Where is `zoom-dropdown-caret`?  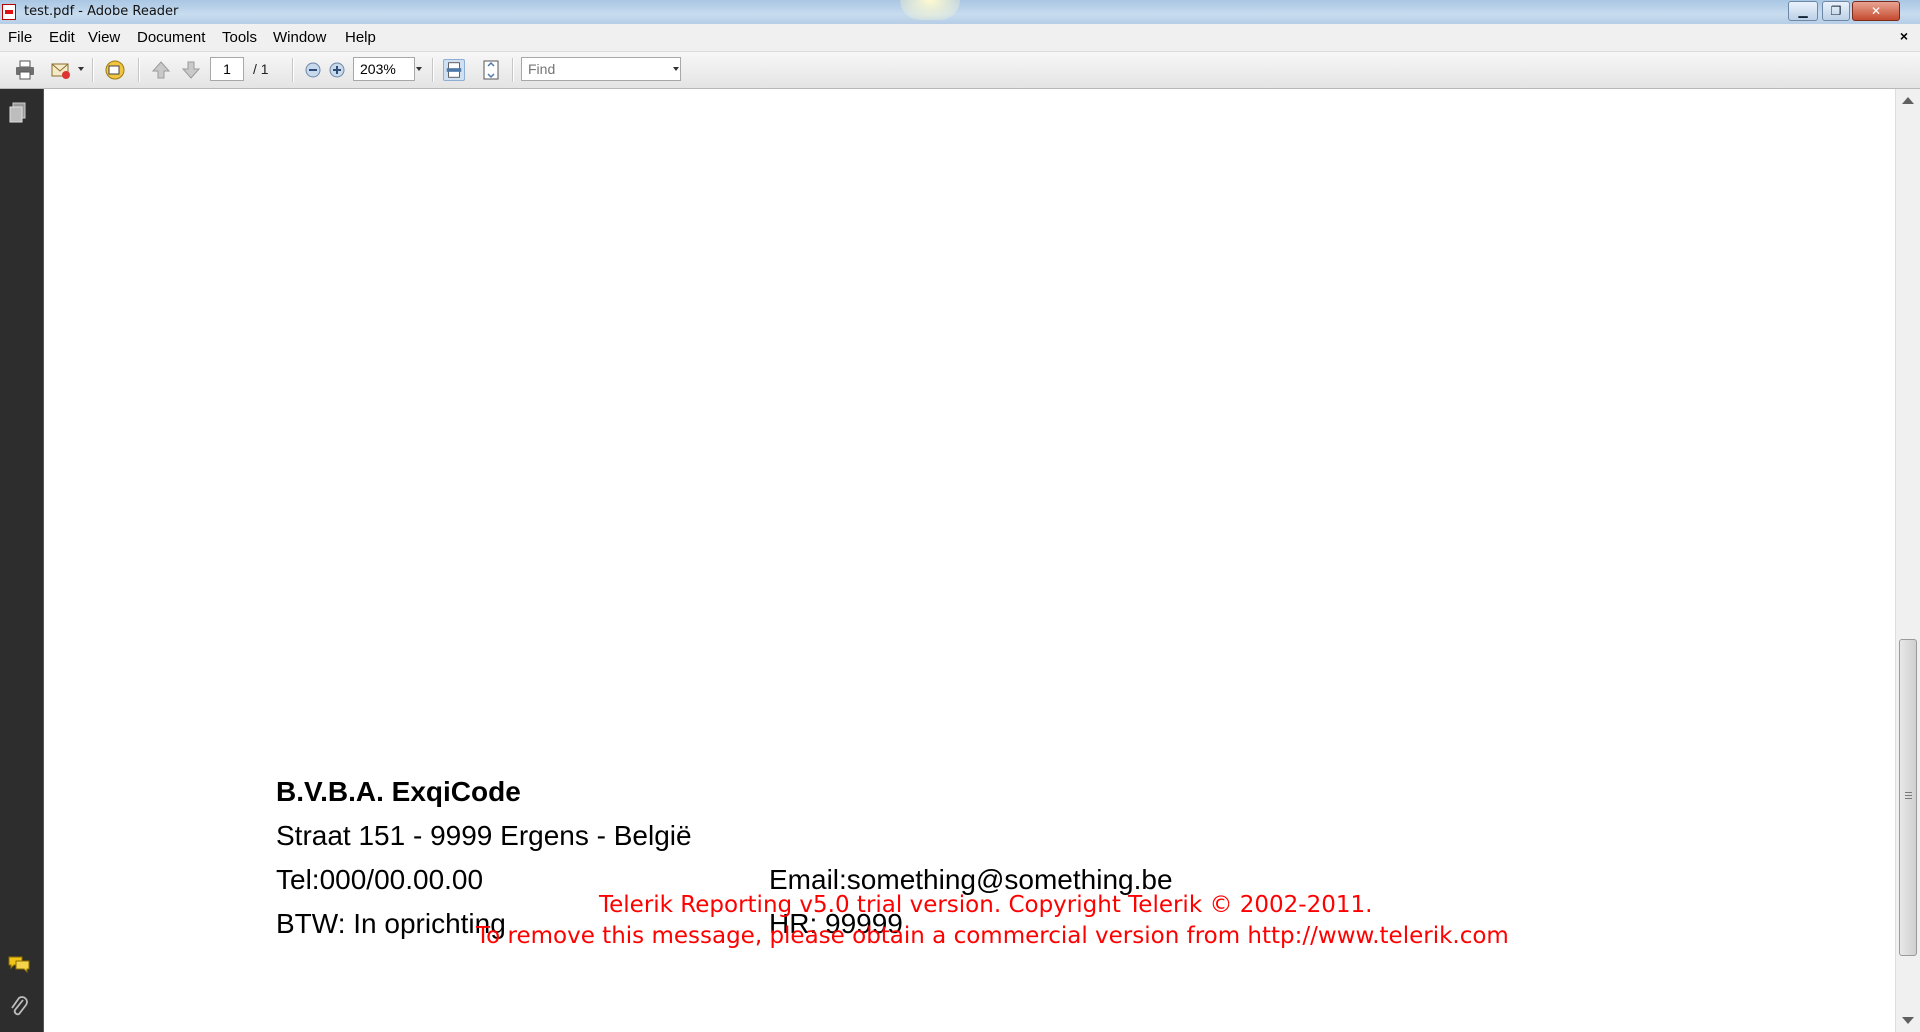
zoom-dropdown-caret is located at coordinates (419, 69).